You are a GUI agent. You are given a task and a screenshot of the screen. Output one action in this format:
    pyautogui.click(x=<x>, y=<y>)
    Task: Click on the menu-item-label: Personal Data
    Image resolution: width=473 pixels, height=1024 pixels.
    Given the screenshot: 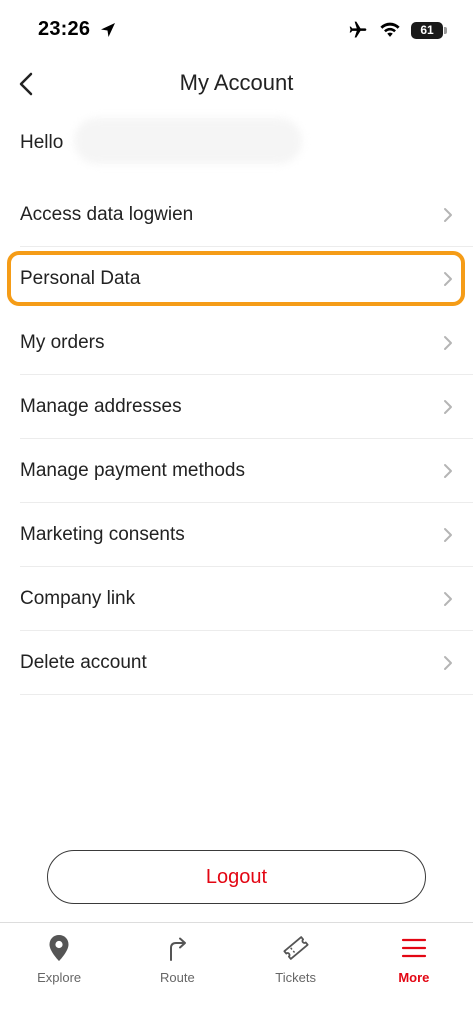 What is the action you would take?
    pyautogui.click(x=80, y=278)
    